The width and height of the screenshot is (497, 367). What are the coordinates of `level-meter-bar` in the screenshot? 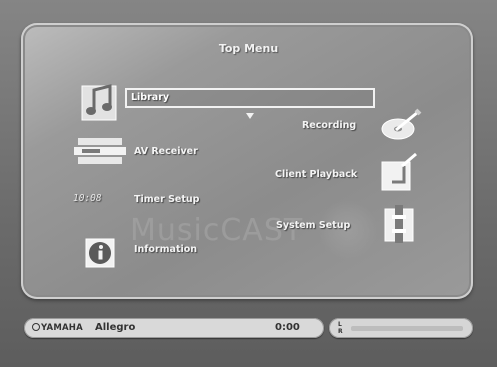 It's located at (407, 328).